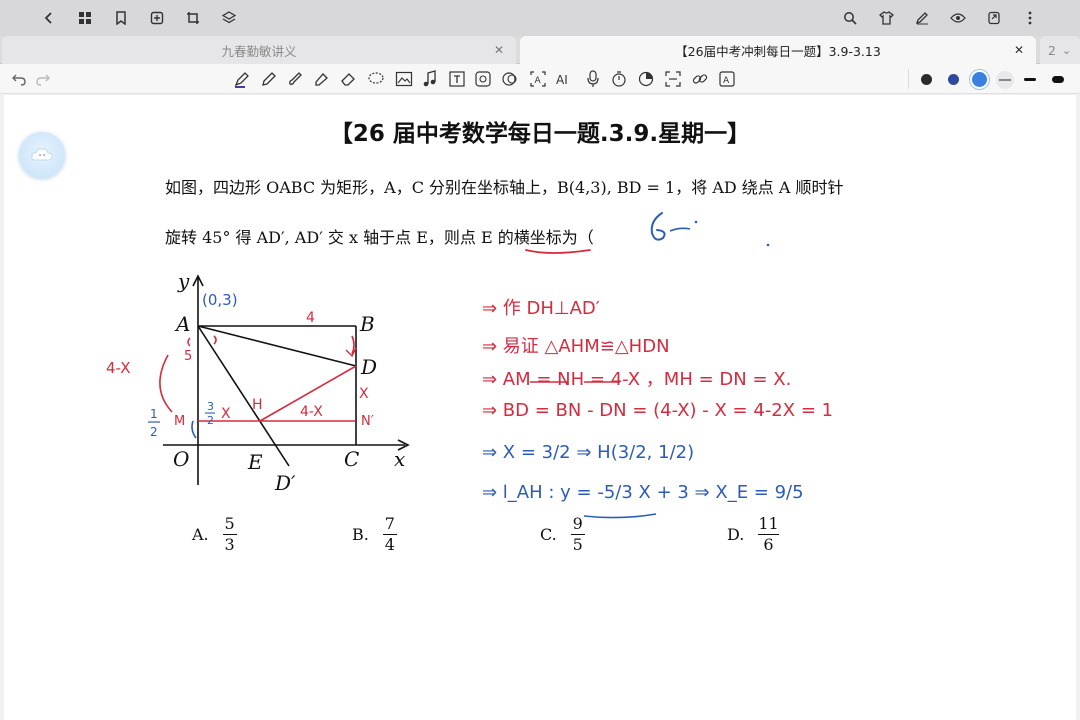  I want to click on pencil-icon, so click(269, 79).